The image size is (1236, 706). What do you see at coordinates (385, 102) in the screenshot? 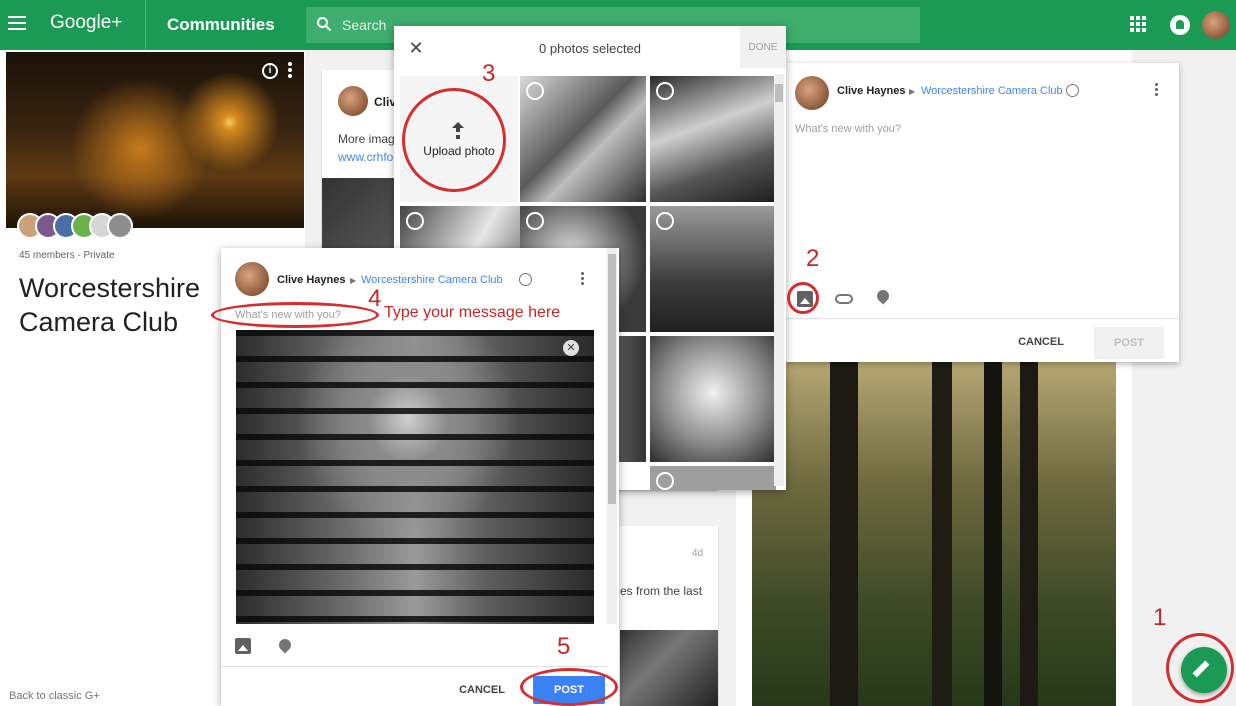
I see `post-author: Cliv` at bounding box center [385, 102].